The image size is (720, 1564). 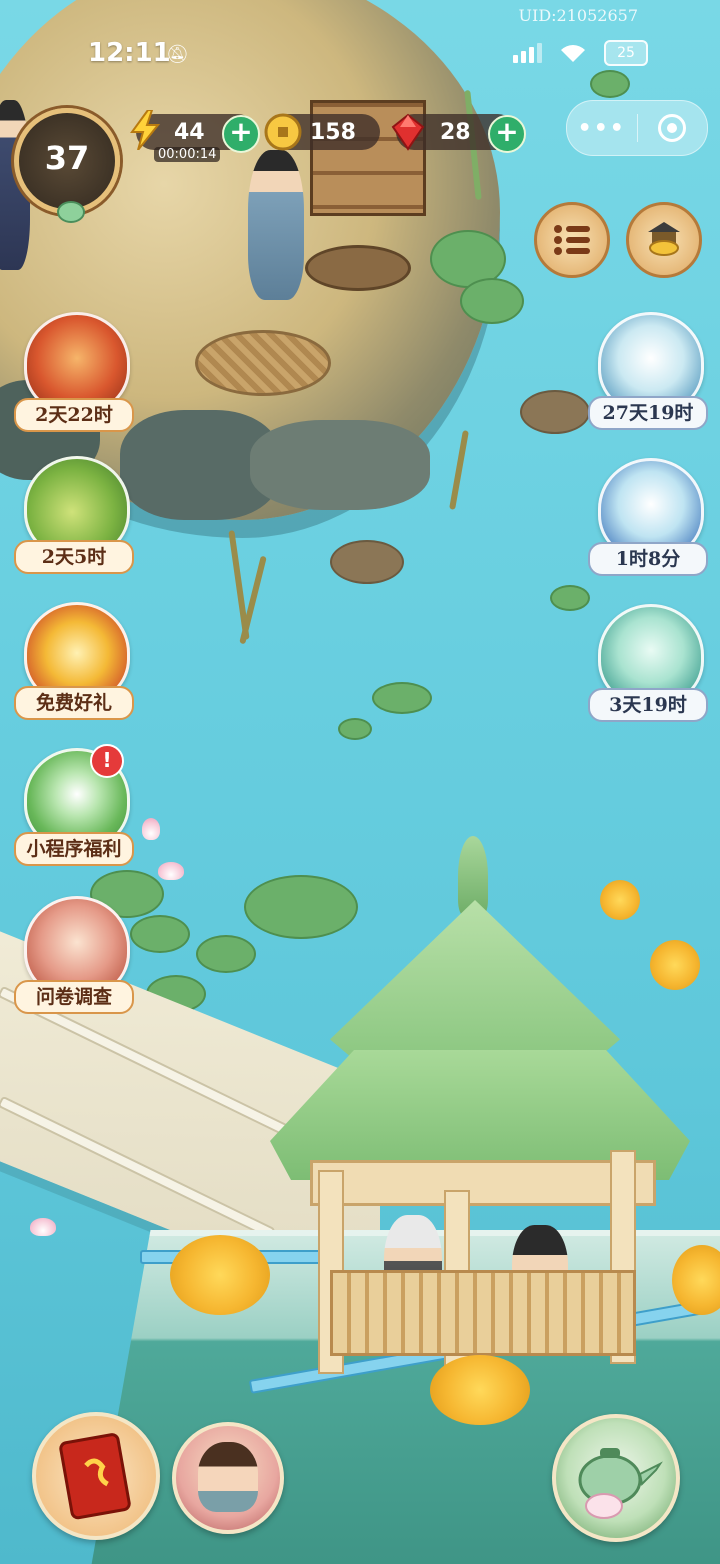 I want to click on system-icons: 25, so click(x=580, y=53).